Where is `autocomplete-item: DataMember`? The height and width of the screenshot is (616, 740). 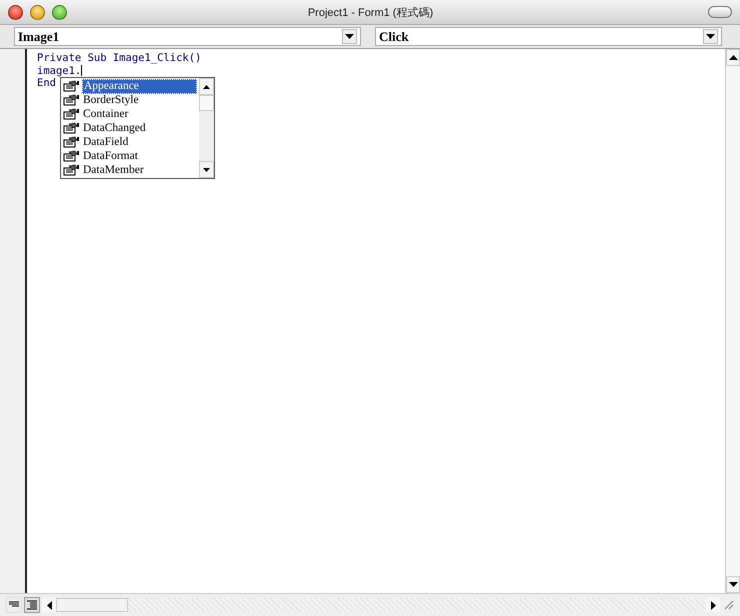
autocomplete-item: DataMember is located at coordinates (130, 170).